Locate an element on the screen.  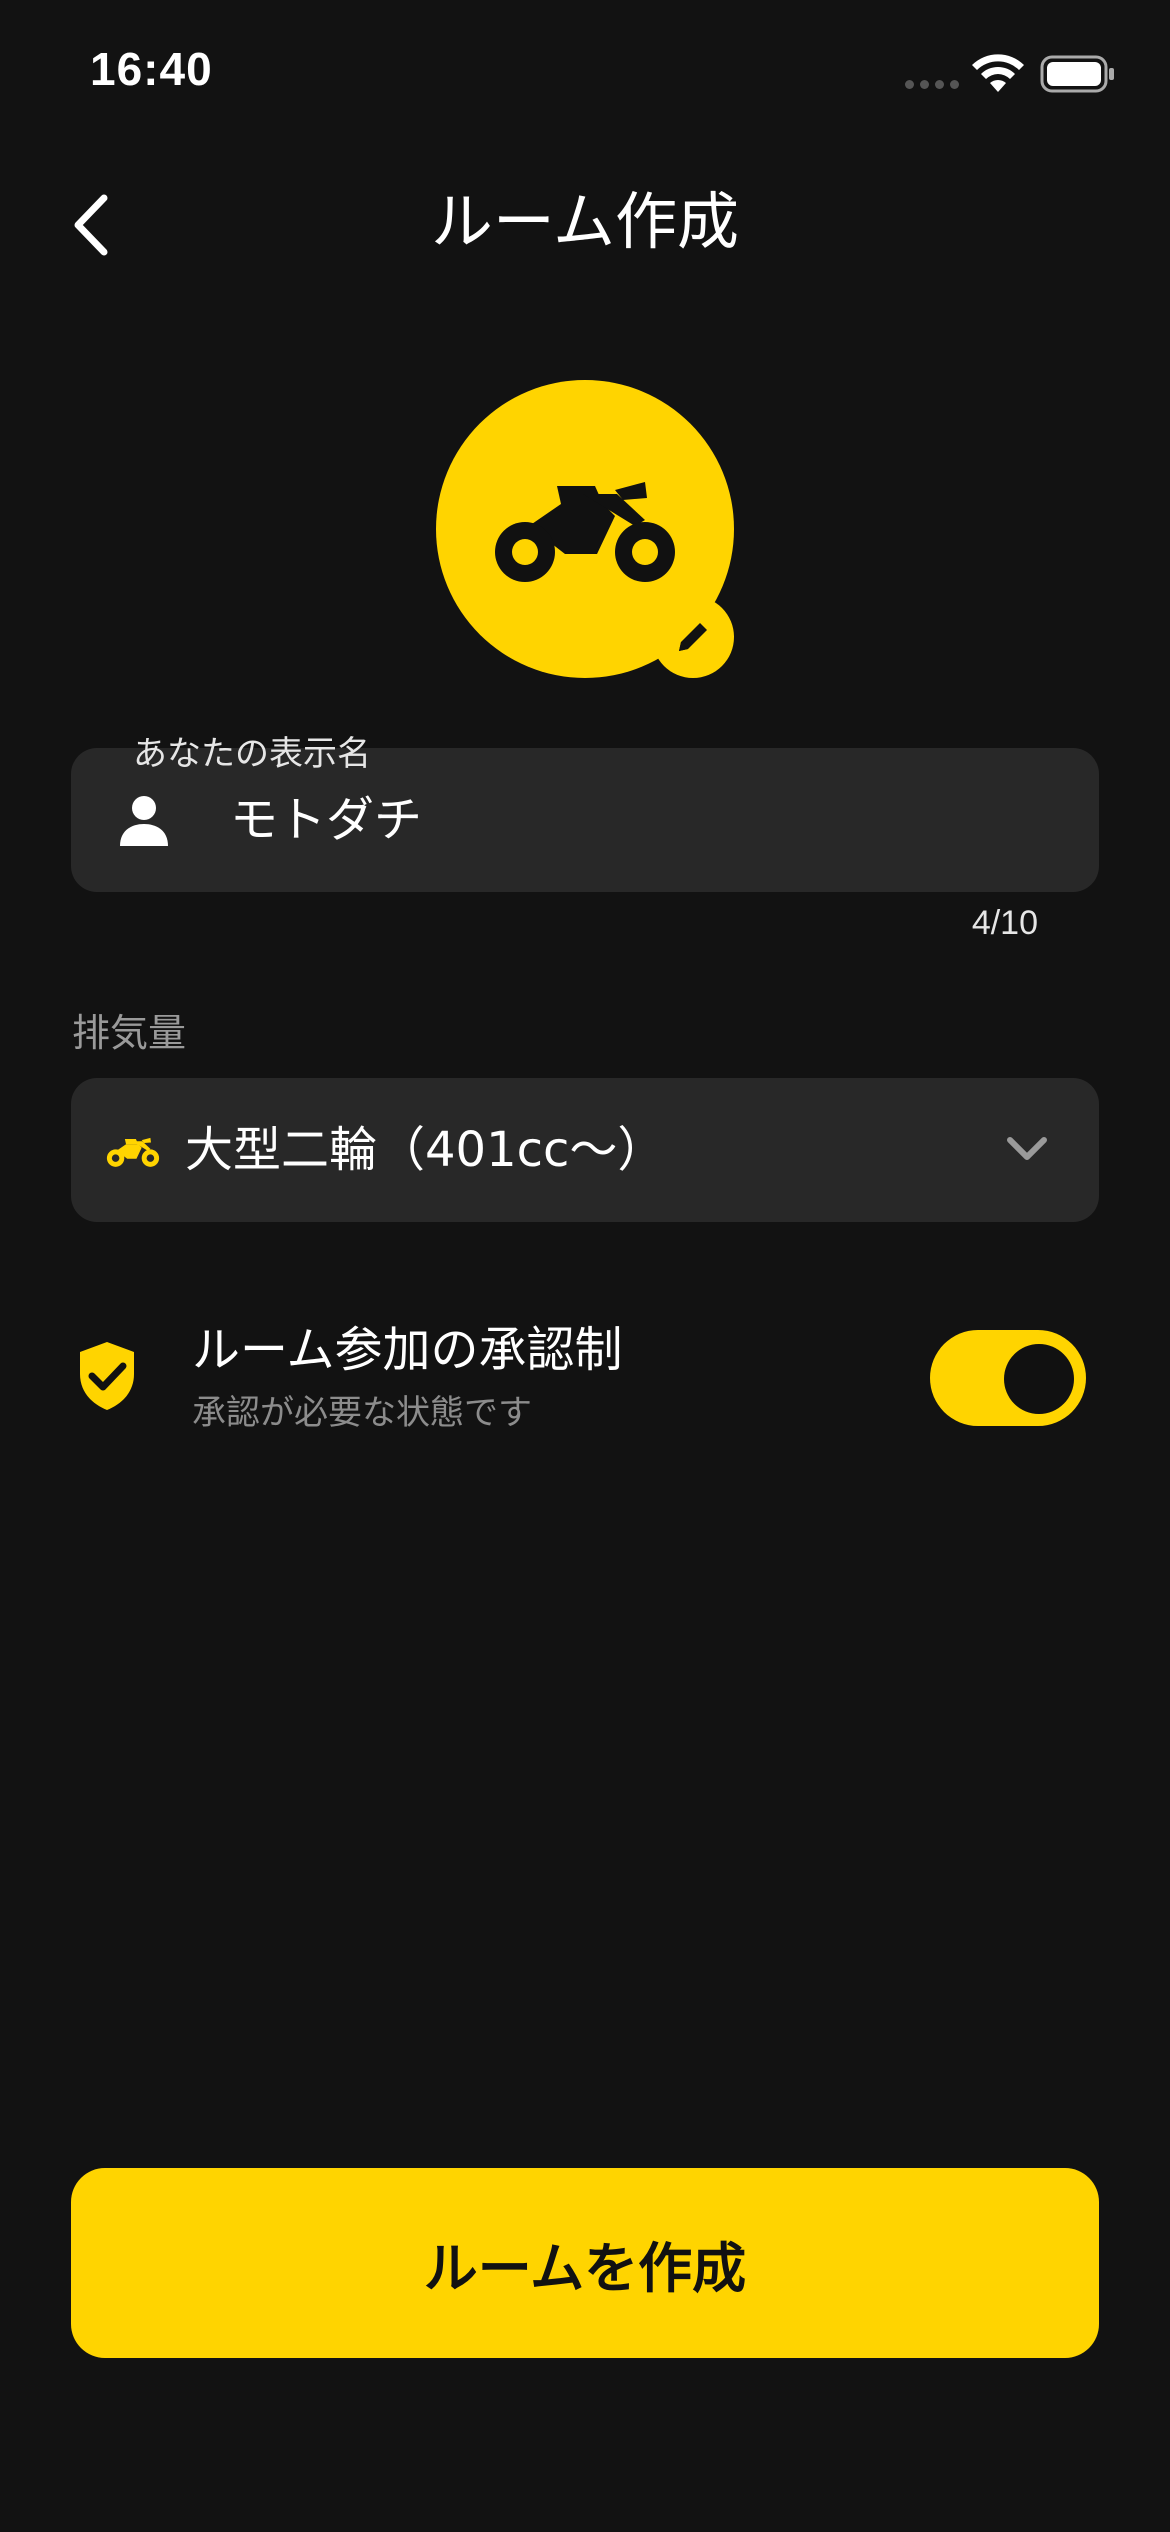
cellular-signal-icon is located at coordinates (932, 84).